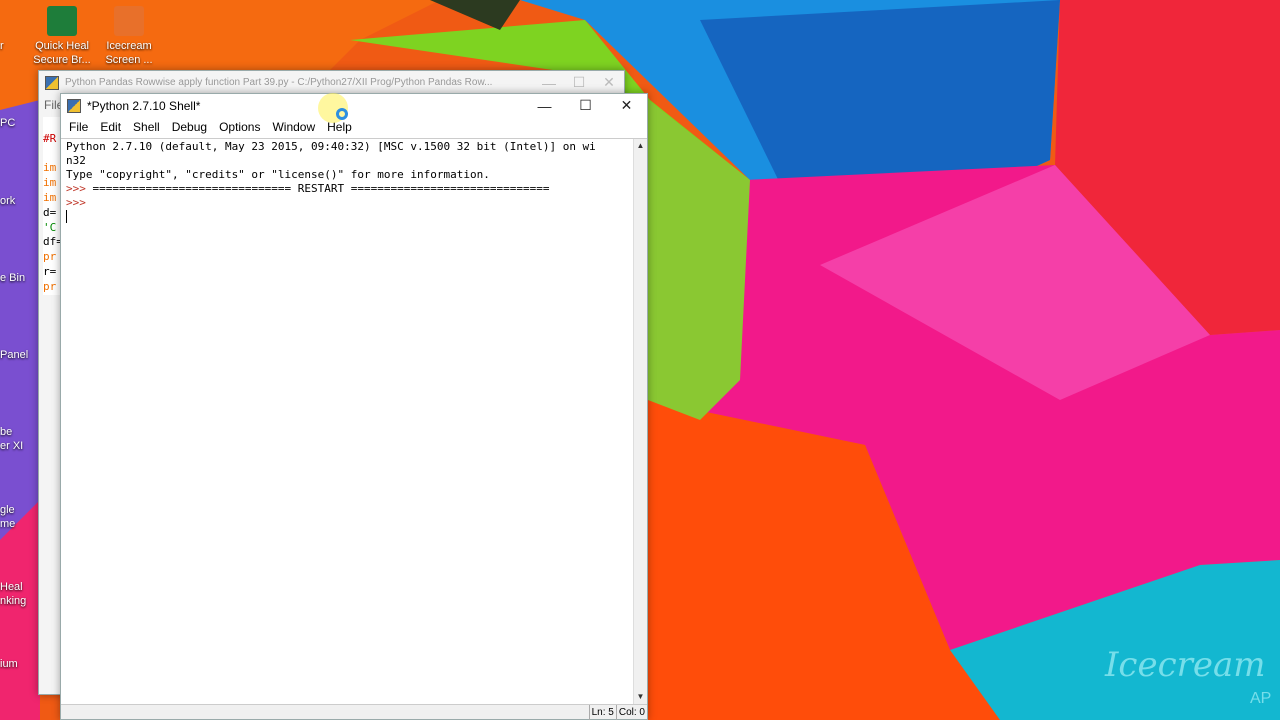 This screenshot has width=1280, height=720. What do you see at coordinates (110, 127) in the screenshot?
I see `menu-edit: Edit` at bounding box center [110, 127].